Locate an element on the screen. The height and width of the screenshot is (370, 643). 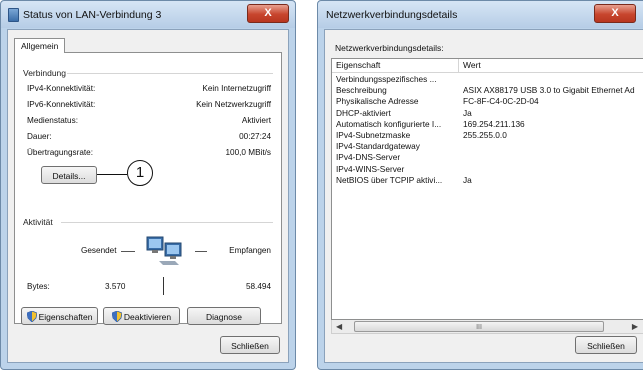
row-value: 100,0 MBit/s is located at coordinates (248, 152).